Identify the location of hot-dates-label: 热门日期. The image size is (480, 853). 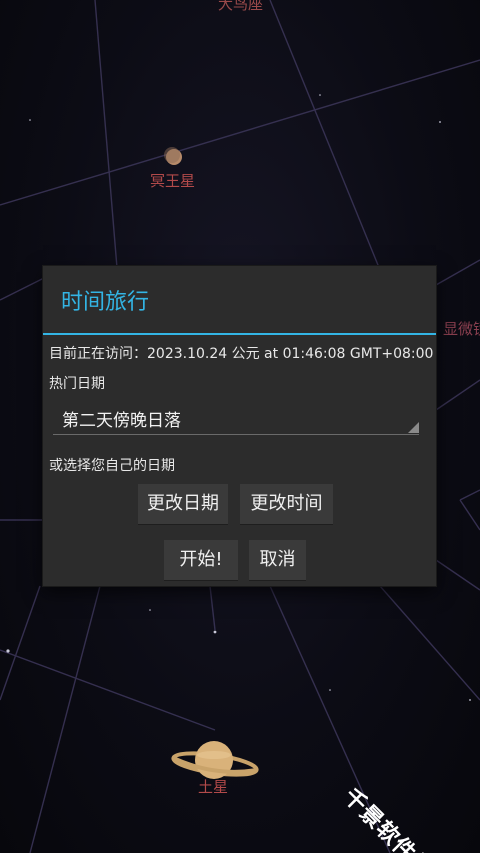
(77, 384).